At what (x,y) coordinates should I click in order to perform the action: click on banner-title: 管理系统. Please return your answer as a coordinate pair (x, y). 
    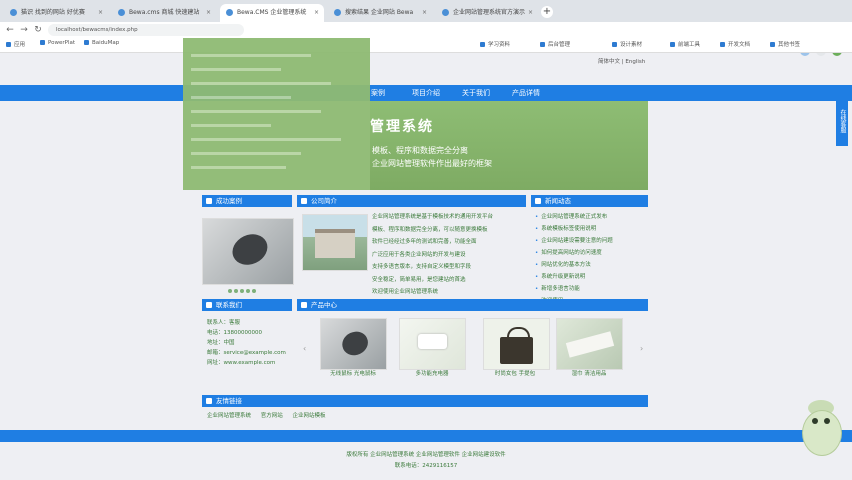
    Looking at the image, I should click on (402, 127).